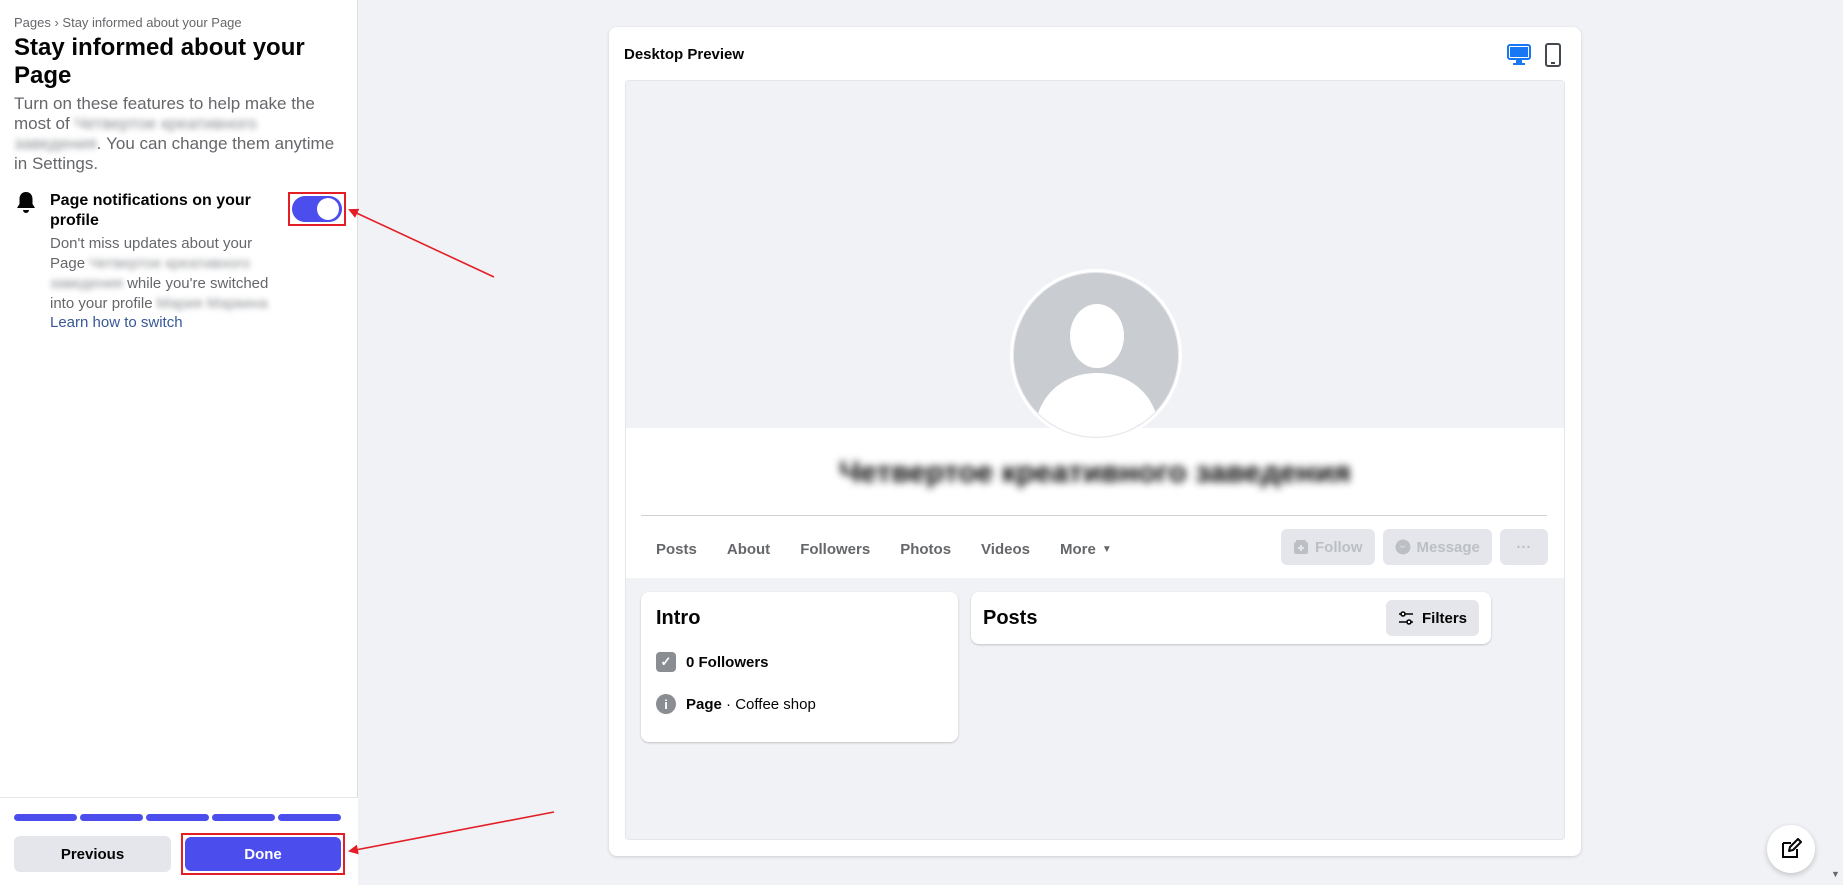  I want to click on mobile-icon, so click(1553, 55).